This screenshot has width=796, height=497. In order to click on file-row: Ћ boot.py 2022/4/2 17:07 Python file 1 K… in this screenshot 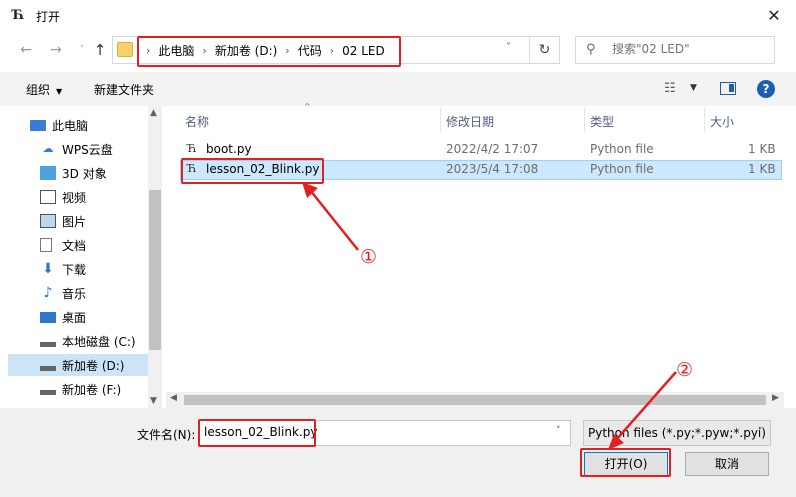, I will do `click(481, 150)`.